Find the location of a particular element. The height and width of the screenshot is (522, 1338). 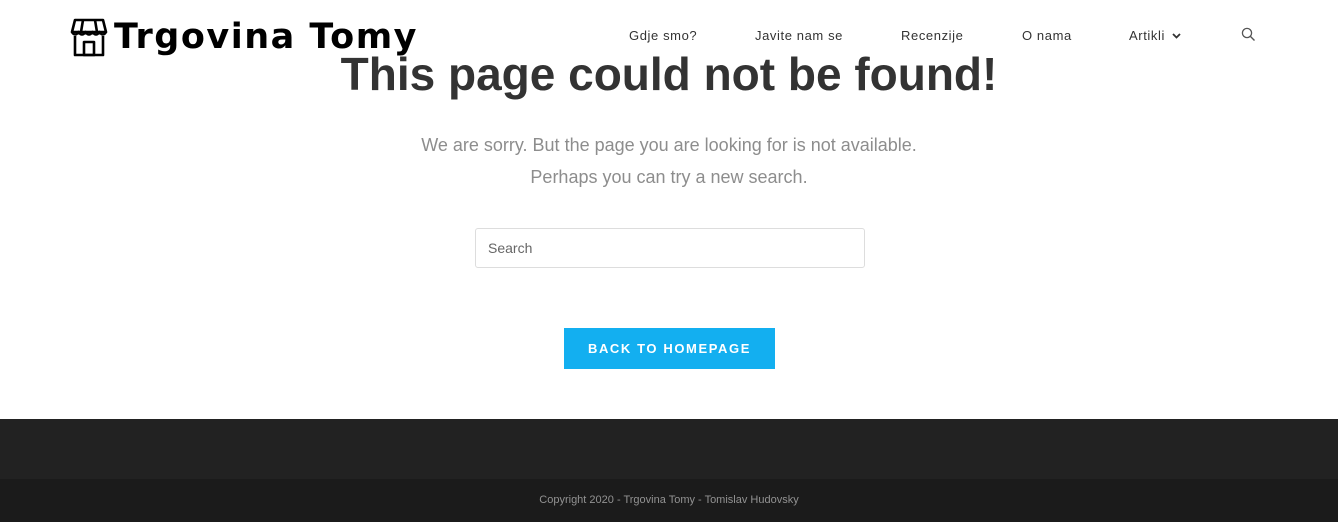

nav-item-gdje-smo: Gdje smo? is located at coordinates (663, 36).